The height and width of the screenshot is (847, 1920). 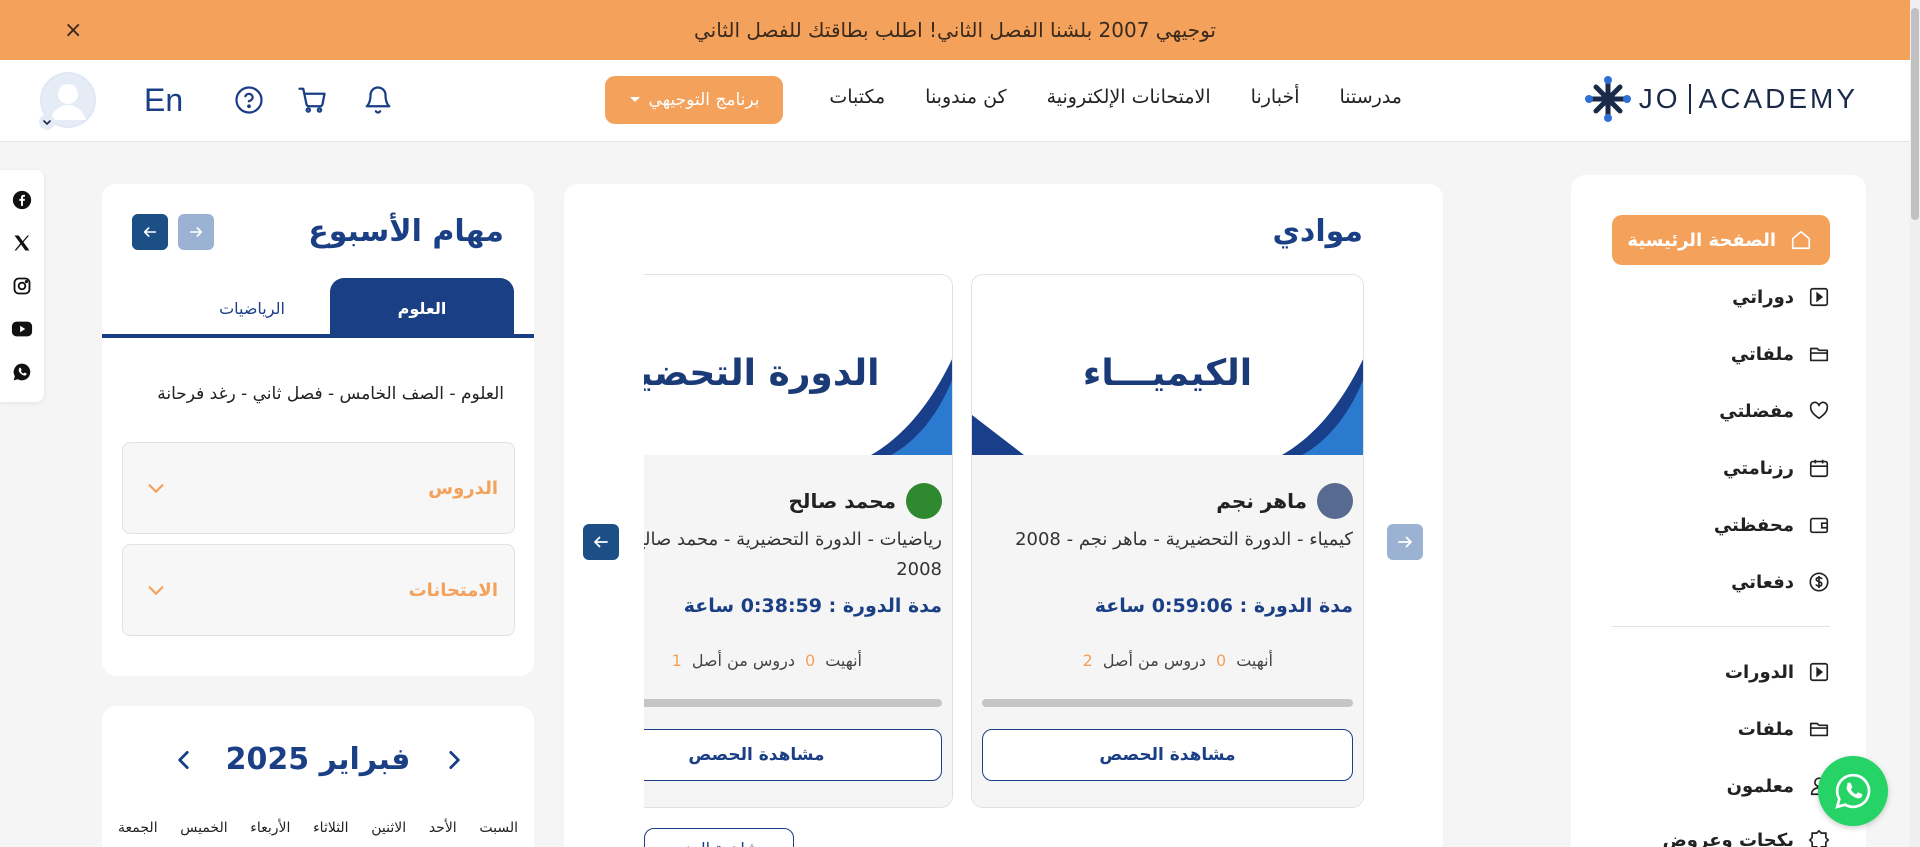 I want to click on wallet-icon, so click(x=1819, y=525).